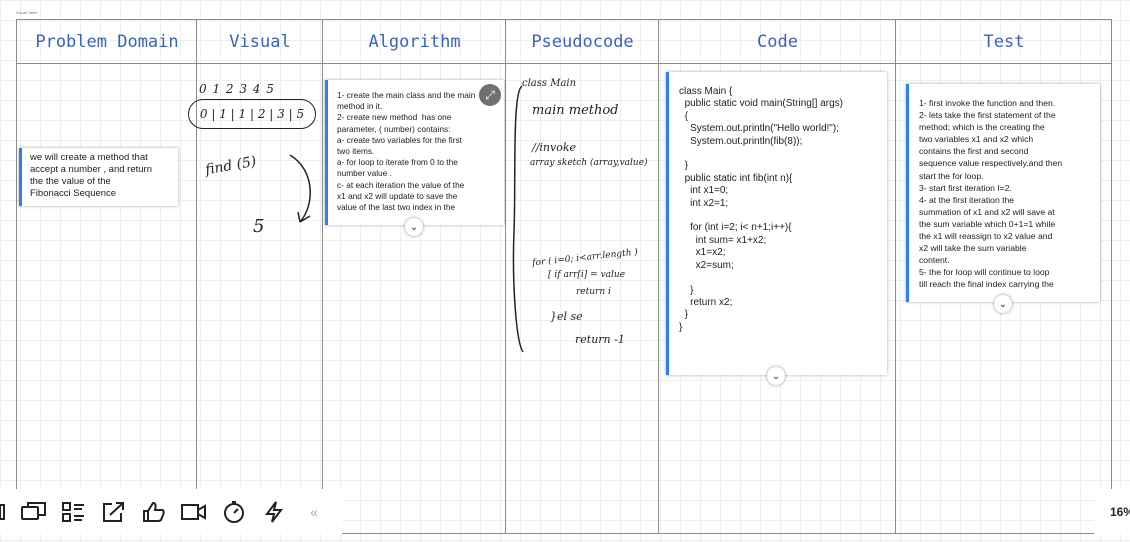  I want to click on pseudo-line-3: //invoke, so click(554, 147).